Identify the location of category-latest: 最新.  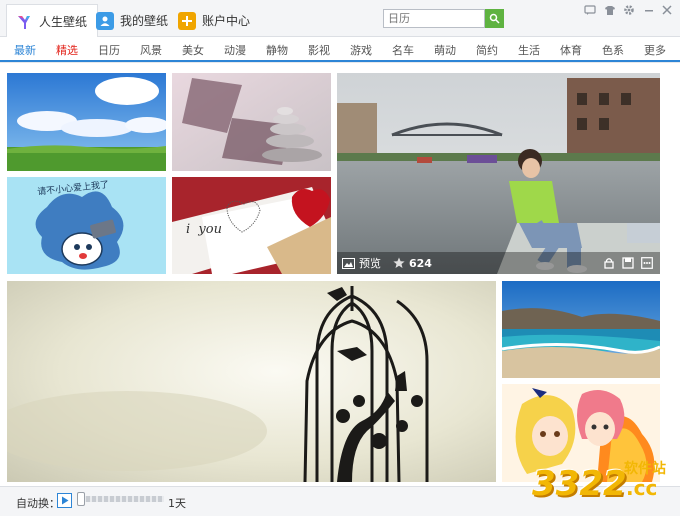
(25, 50).